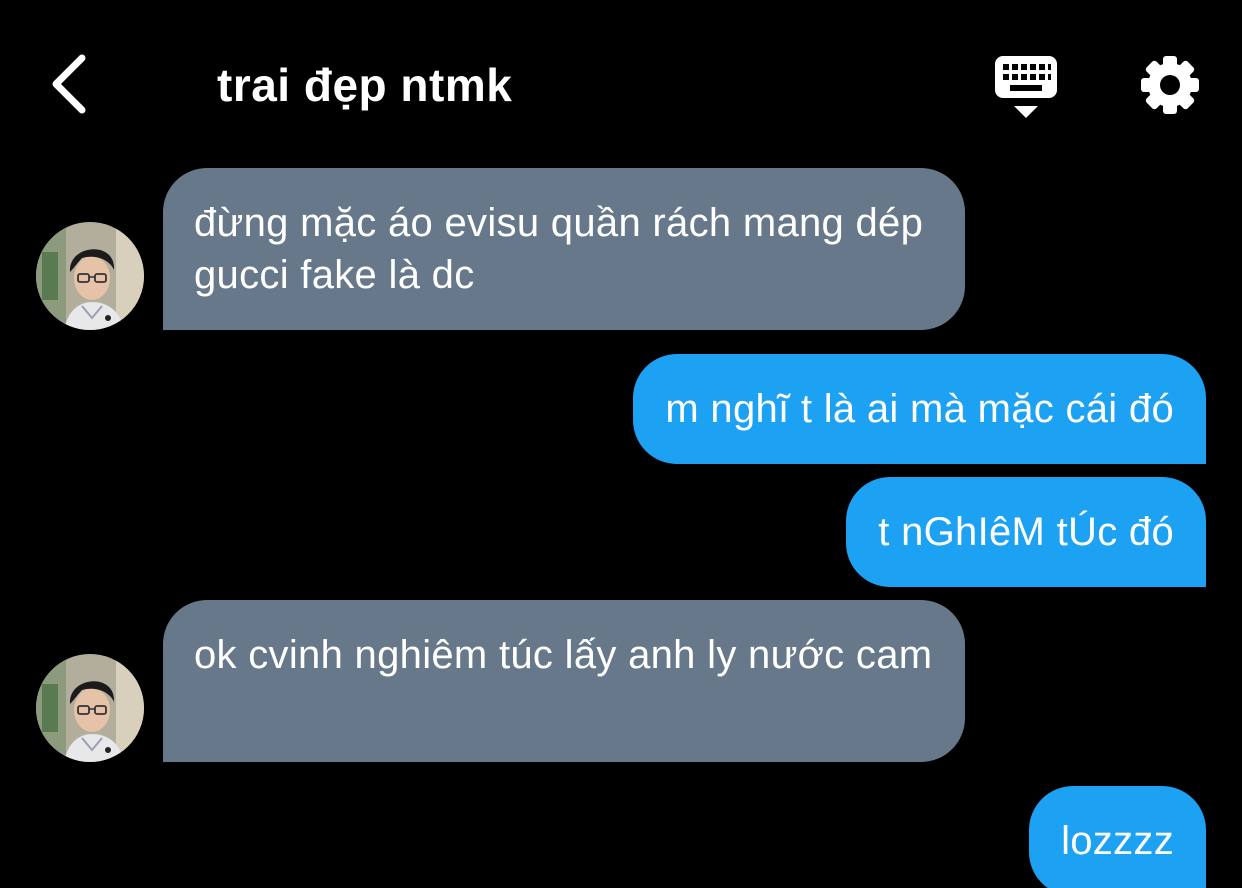 The image size is (1242, 888). I want to click on message-text: m nghĩ t là ai mà mặc cái đó, so click(919, 409).